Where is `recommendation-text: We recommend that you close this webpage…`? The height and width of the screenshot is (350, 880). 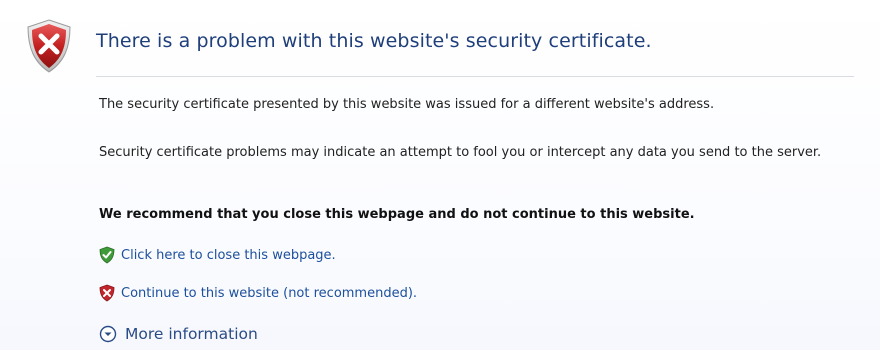
recommendation-text: We recommend that you close this webpage… is located at coordinates (397, 214).